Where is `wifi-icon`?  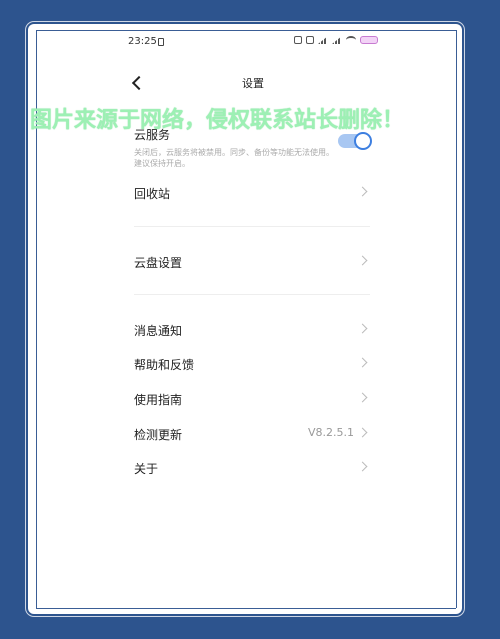 wifi-icon is located at coordinates (351, 40).